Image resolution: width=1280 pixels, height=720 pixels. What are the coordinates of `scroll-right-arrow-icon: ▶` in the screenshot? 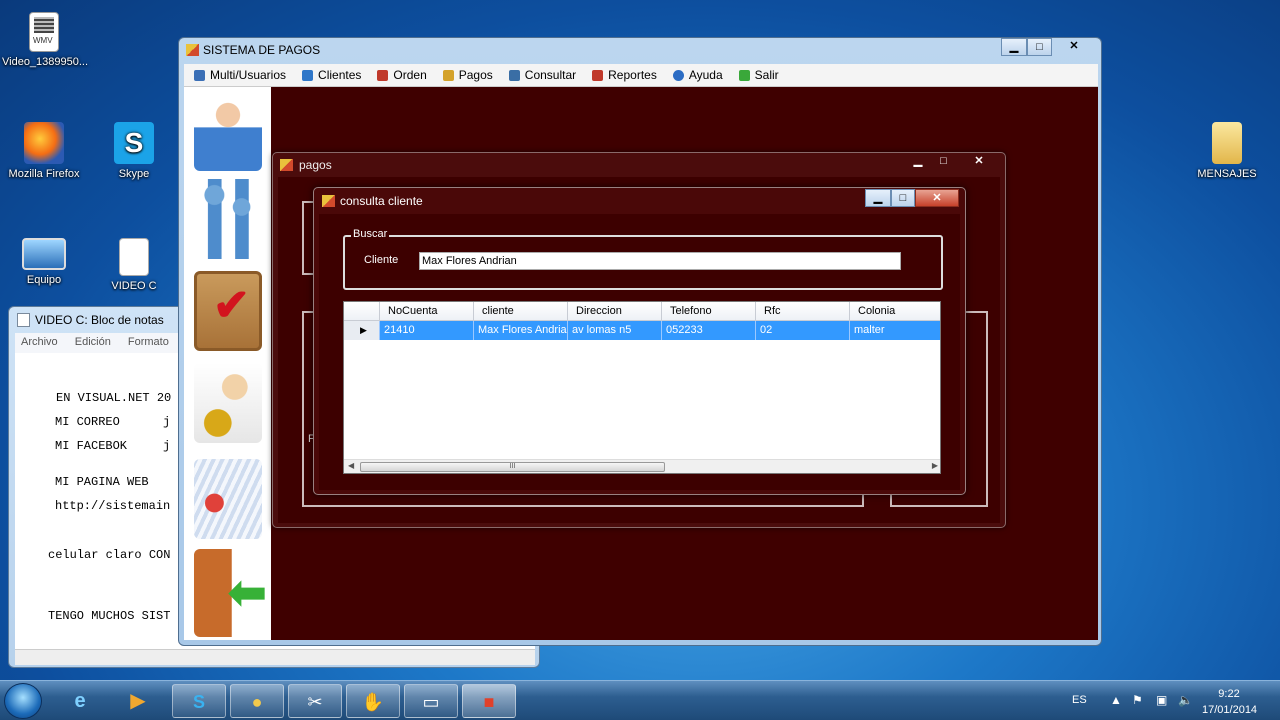 It's located at (935, 465).